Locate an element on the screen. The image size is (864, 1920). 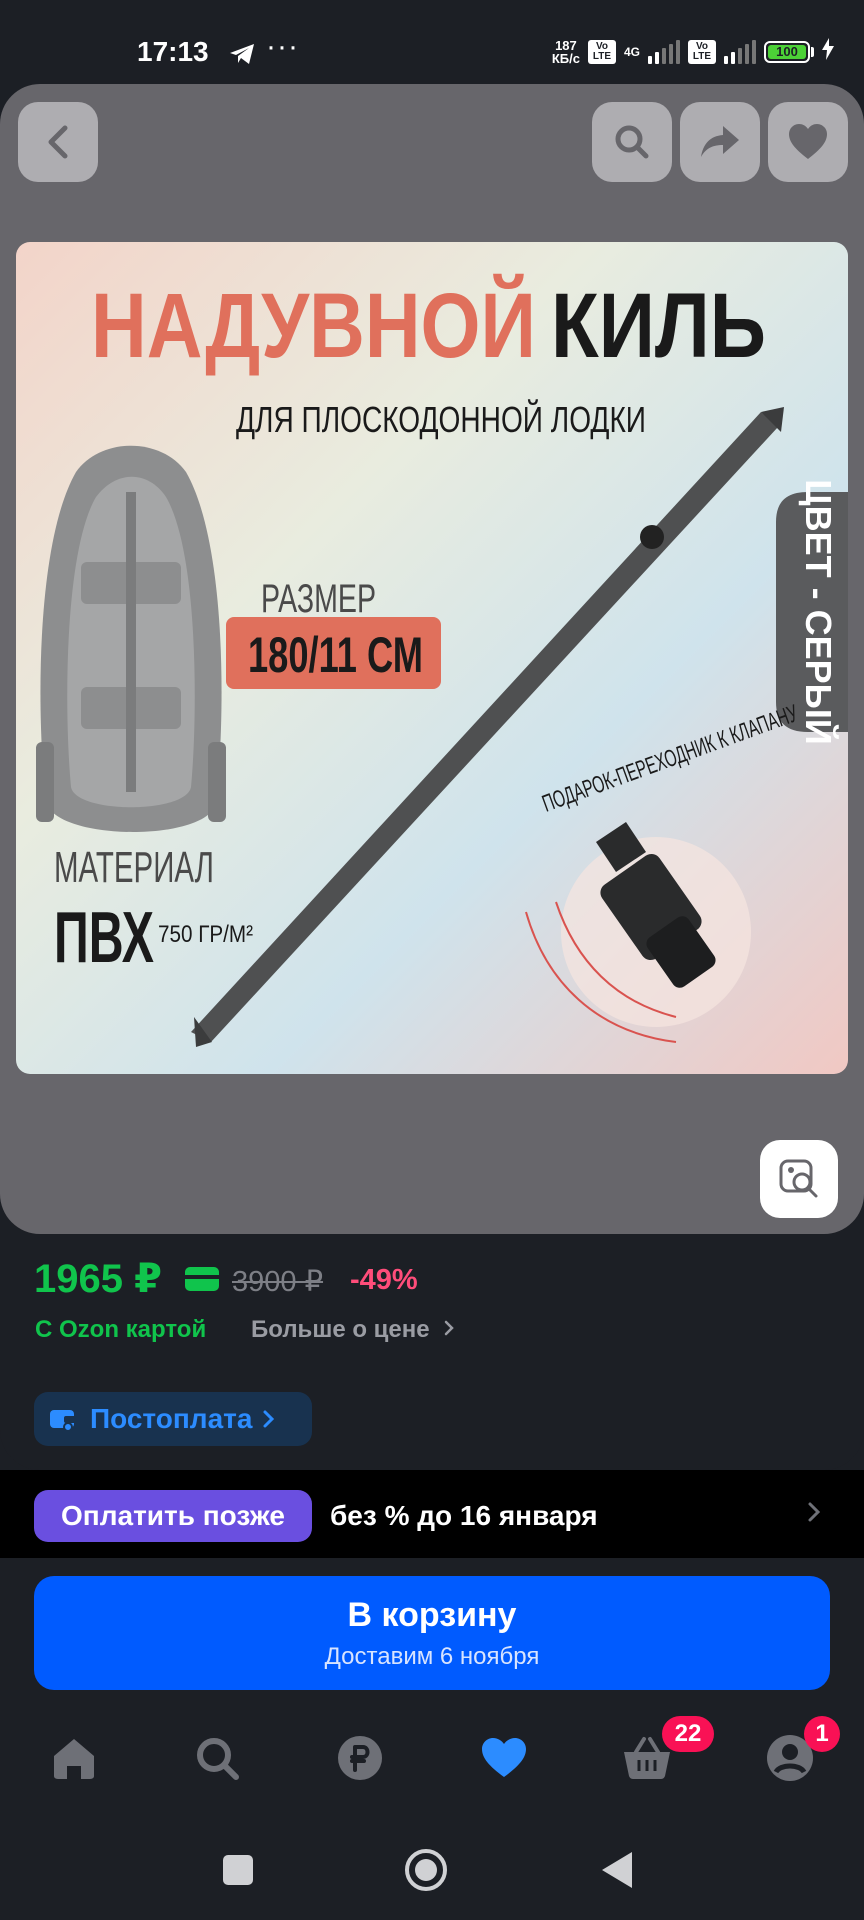
nav-finance is located at coordinates (360, 1758).